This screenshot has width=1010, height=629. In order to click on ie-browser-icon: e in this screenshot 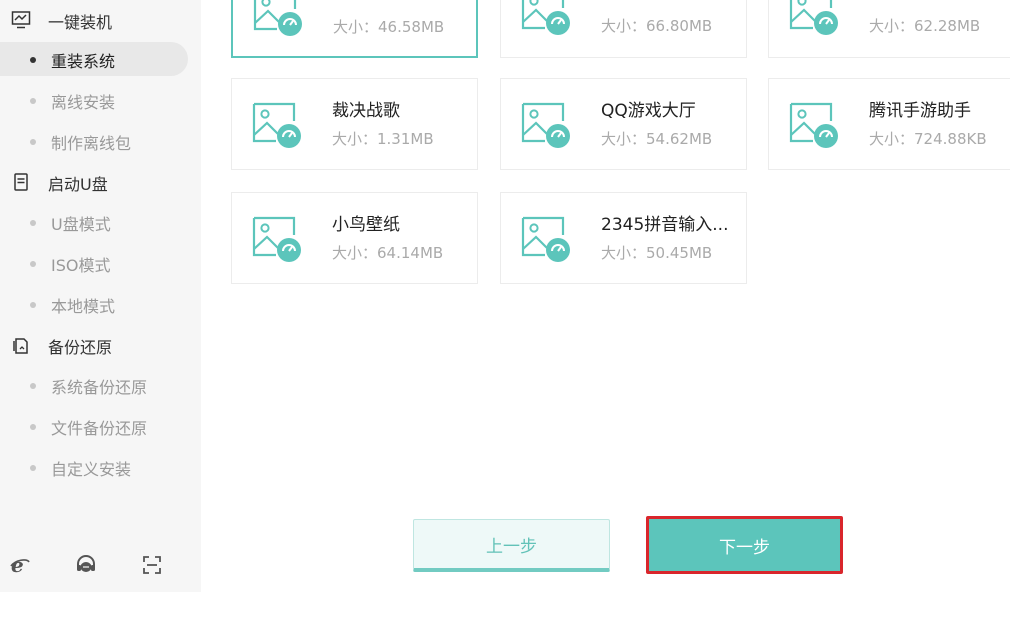, I will do `click(20, 565)`.